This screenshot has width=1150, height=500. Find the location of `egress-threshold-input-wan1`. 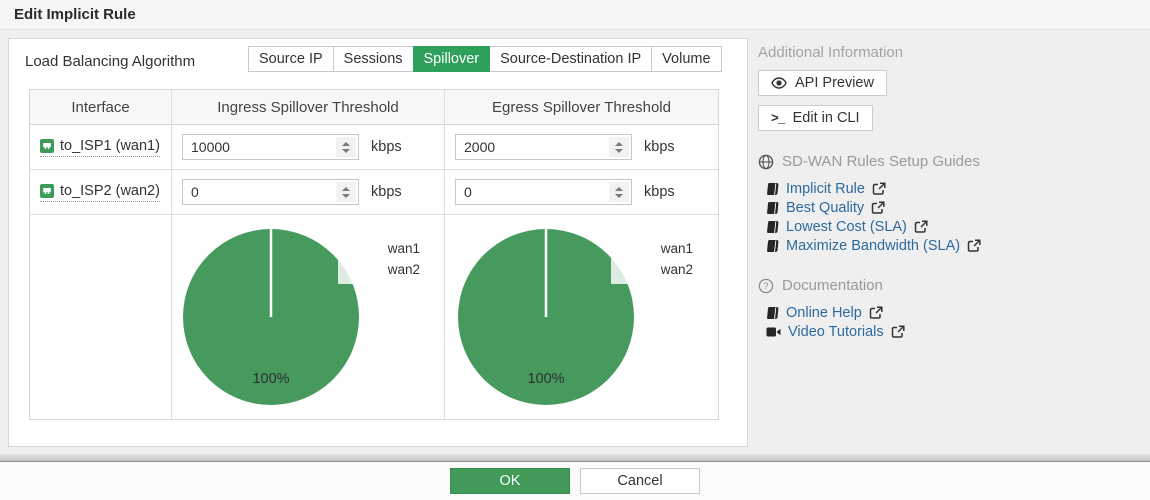

egress-threshold-input-wan1 is located at coordinates (543, 147).